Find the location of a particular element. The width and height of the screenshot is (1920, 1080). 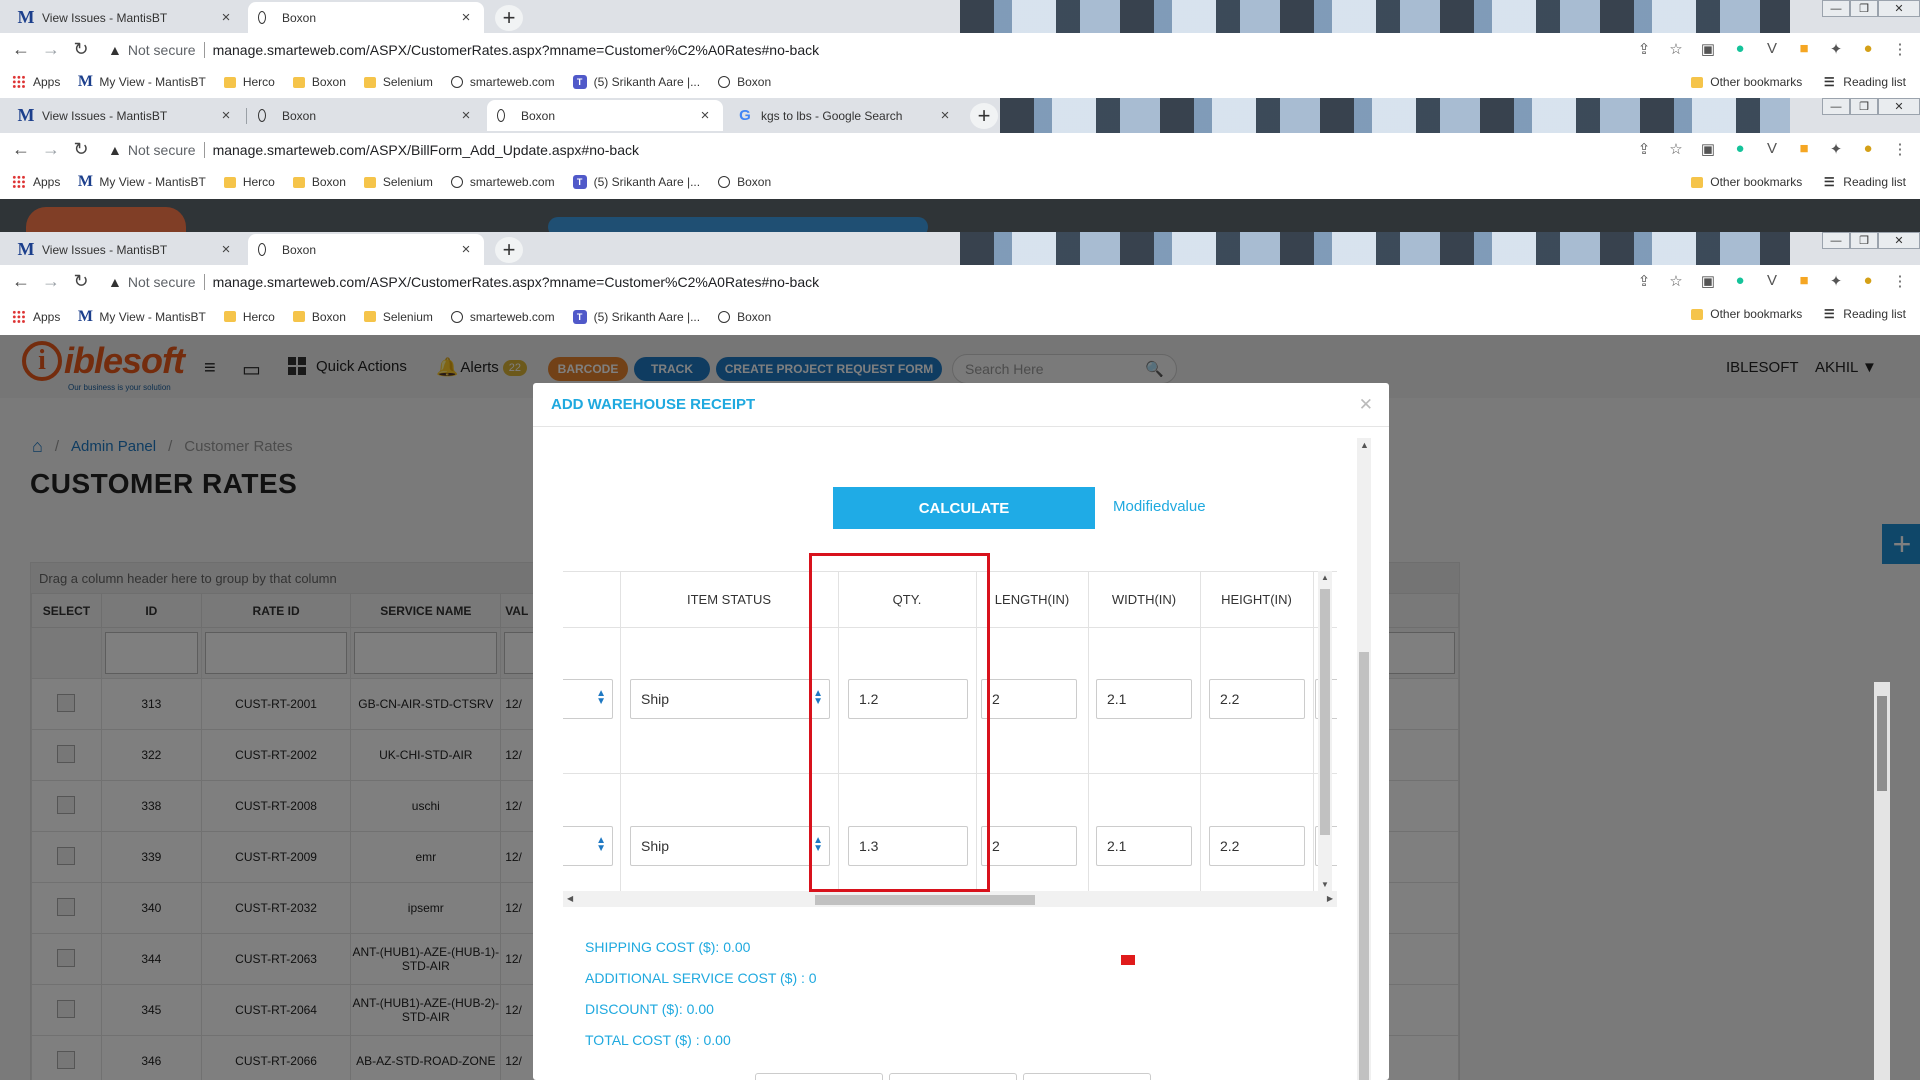

modal-scrollbar: ▲ is located at coordinates (1364, 759).